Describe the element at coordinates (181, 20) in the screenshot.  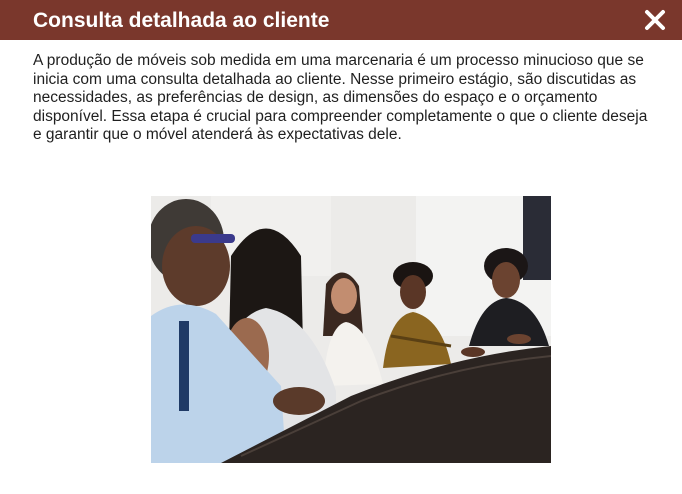
I see `dialog-title: Consulta detalhada ao cliente` at that location.